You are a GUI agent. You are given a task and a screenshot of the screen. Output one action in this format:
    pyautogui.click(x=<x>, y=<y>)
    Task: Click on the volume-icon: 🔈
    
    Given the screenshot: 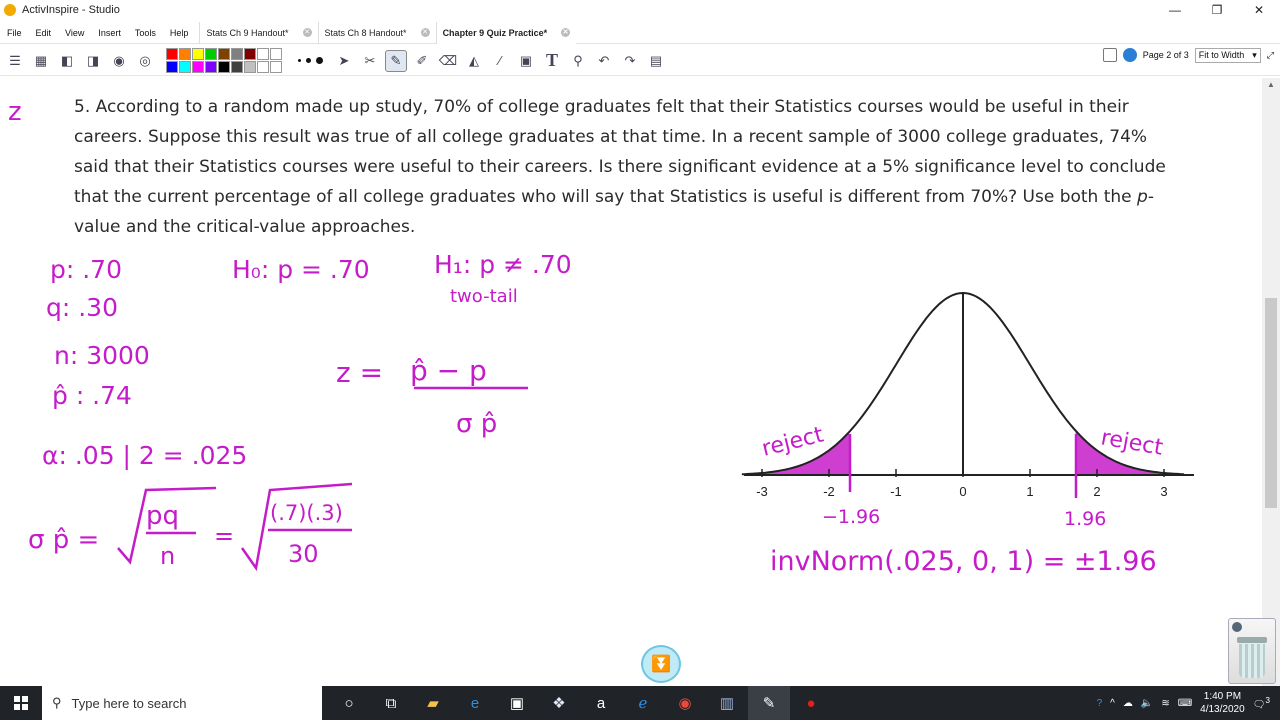 What is the action you would take?
    pyautogui.click(x=1147, y=703)
    